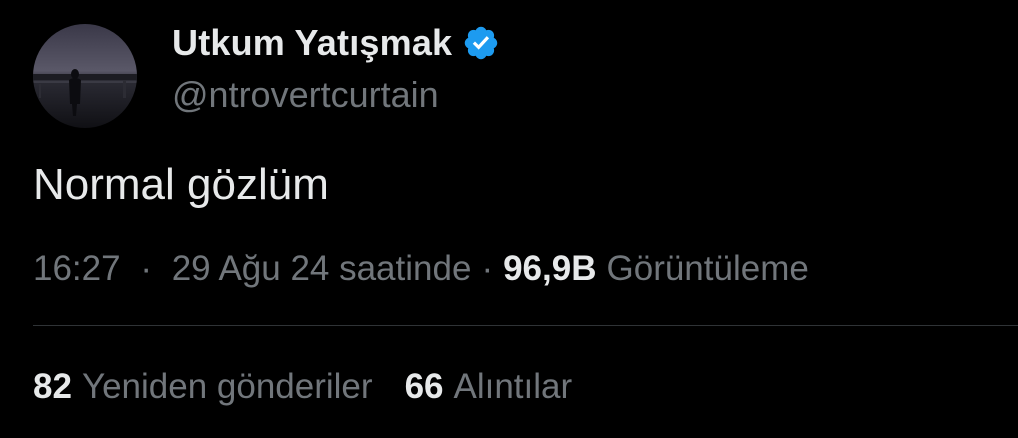  What do you see at coordinates (181, 184) in the screenshot?
I see `tweet-text: Normal gözlüm` at bounding box center [181, 184].